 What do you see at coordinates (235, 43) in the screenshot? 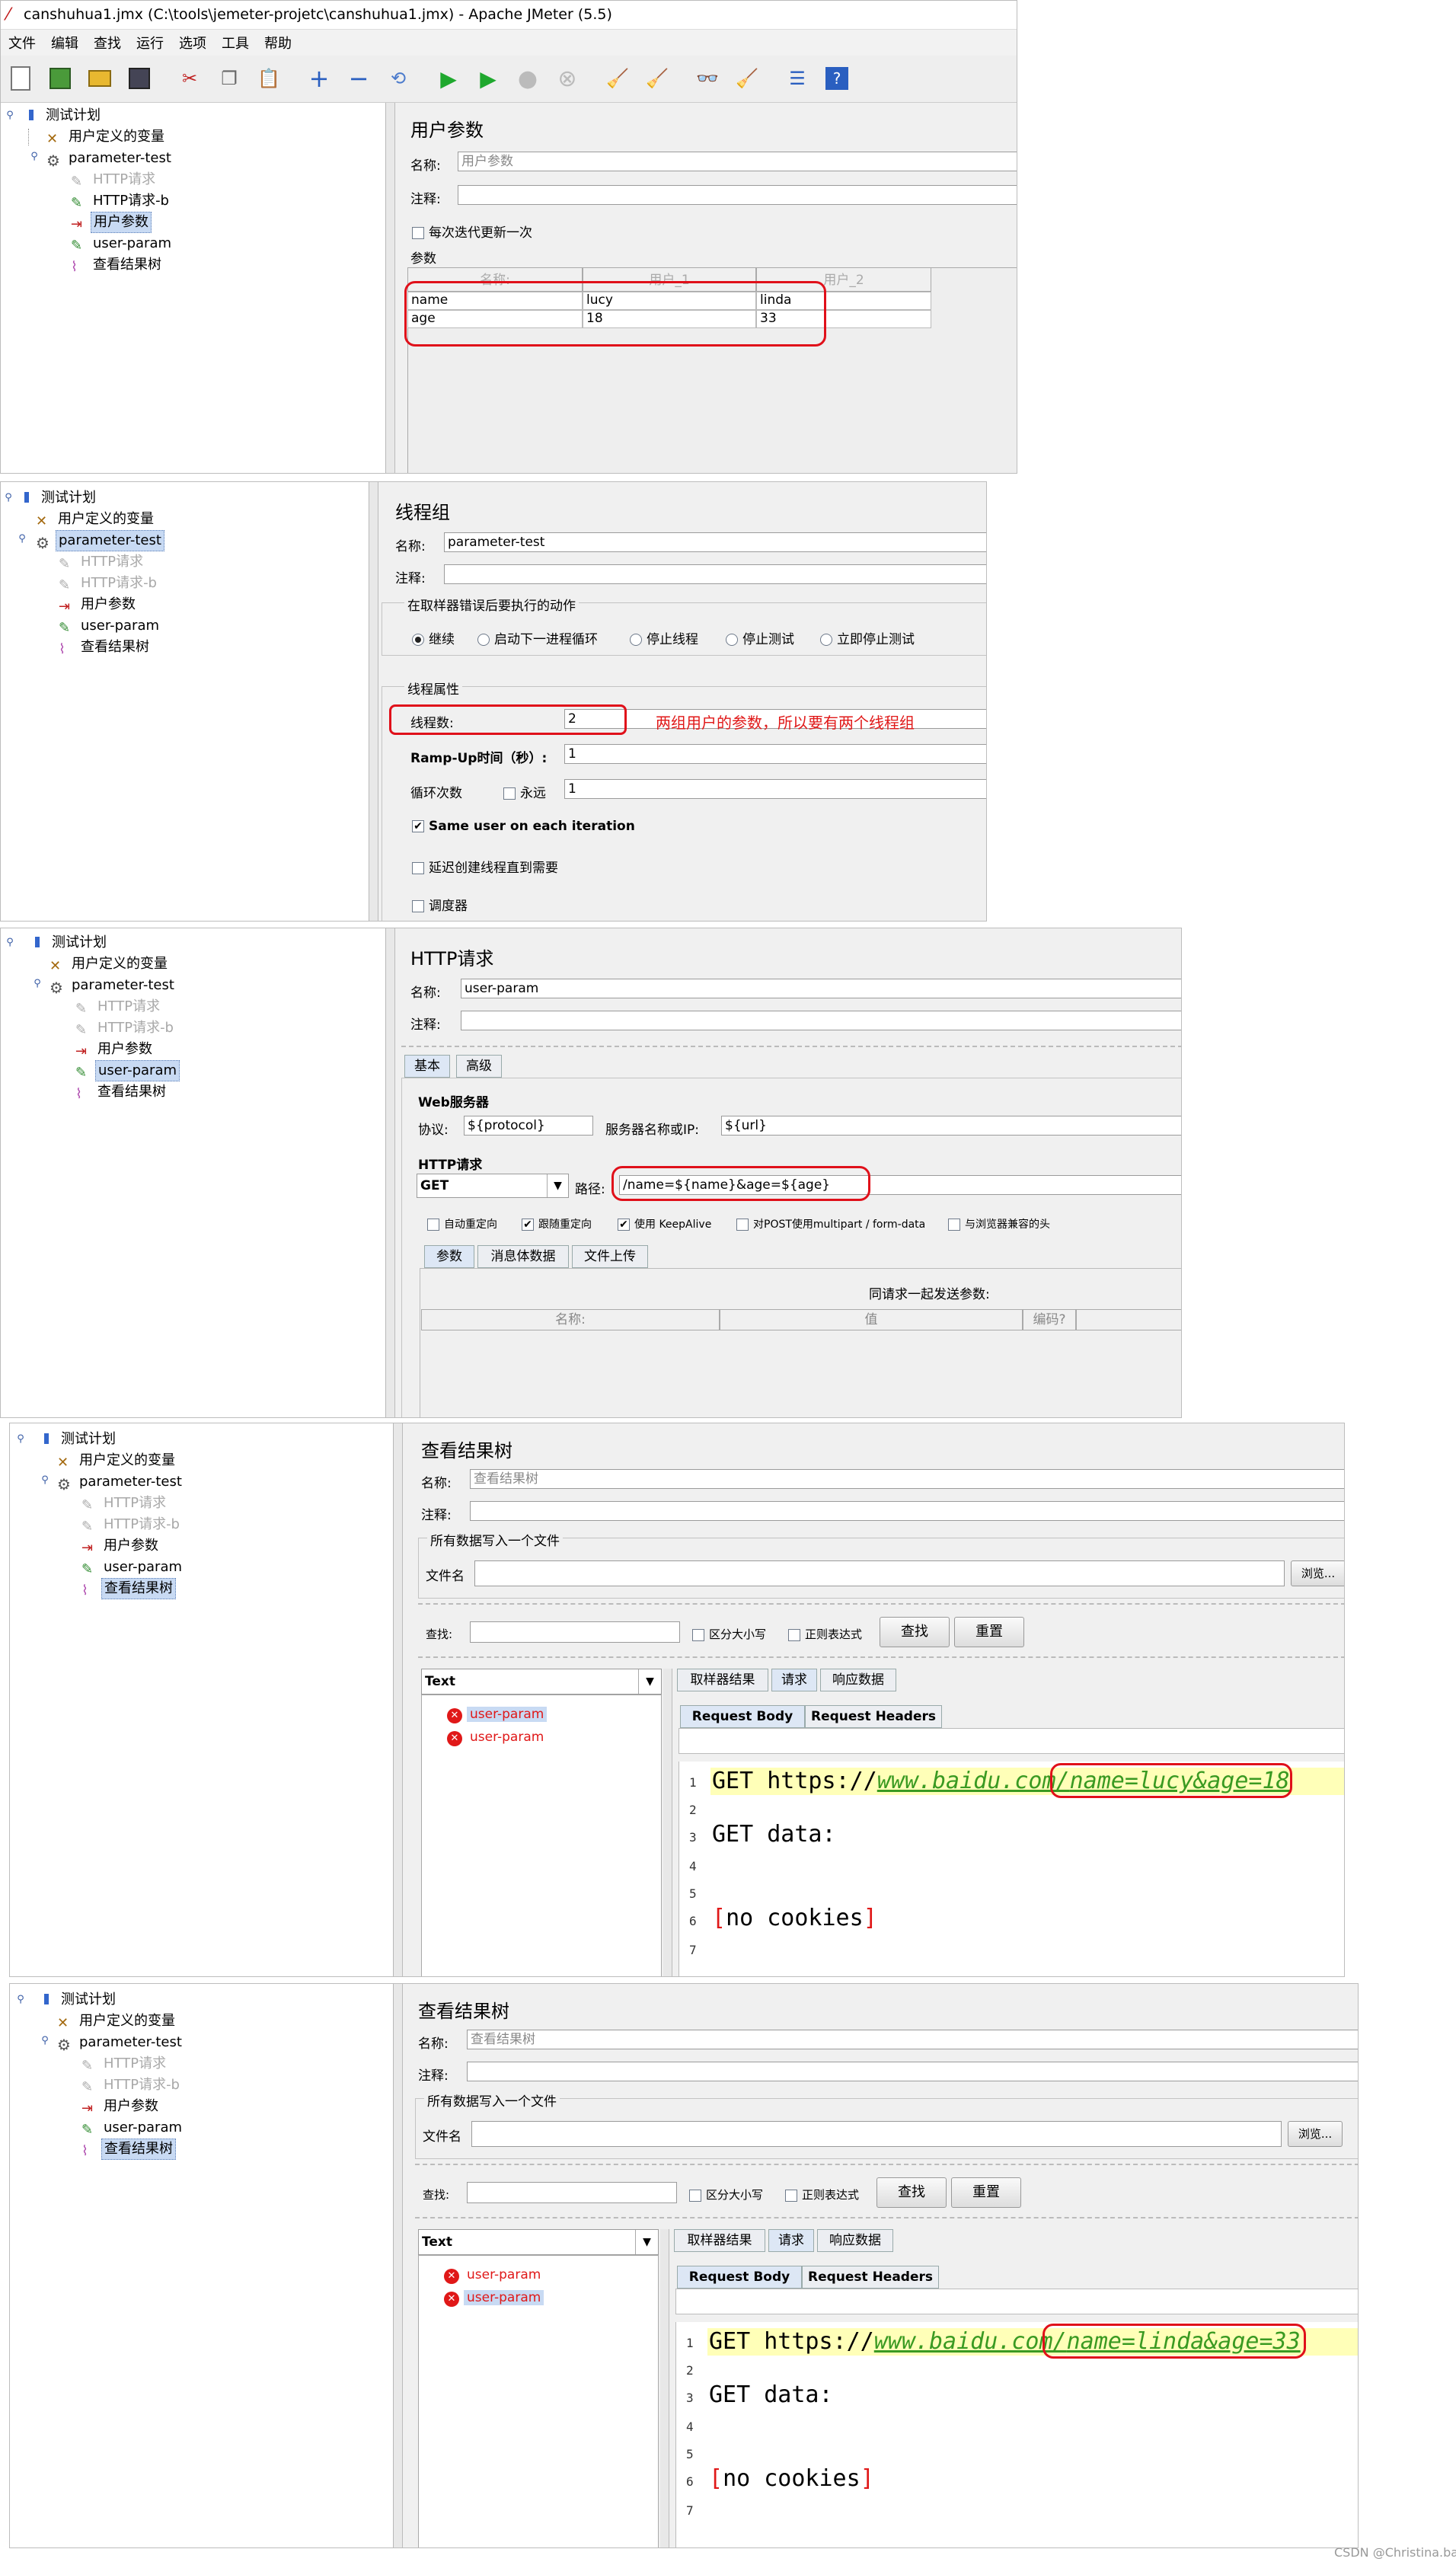
I see `menu-tools: 工具` at bounding box center [235, 43].